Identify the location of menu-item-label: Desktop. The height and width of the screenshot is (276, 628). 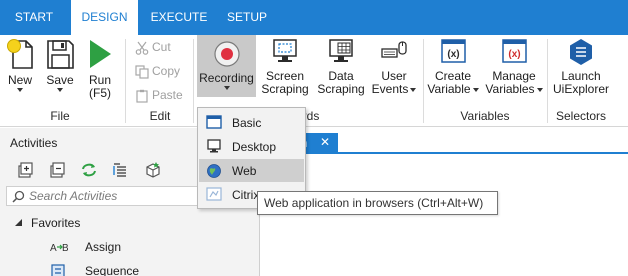
(254, 147).